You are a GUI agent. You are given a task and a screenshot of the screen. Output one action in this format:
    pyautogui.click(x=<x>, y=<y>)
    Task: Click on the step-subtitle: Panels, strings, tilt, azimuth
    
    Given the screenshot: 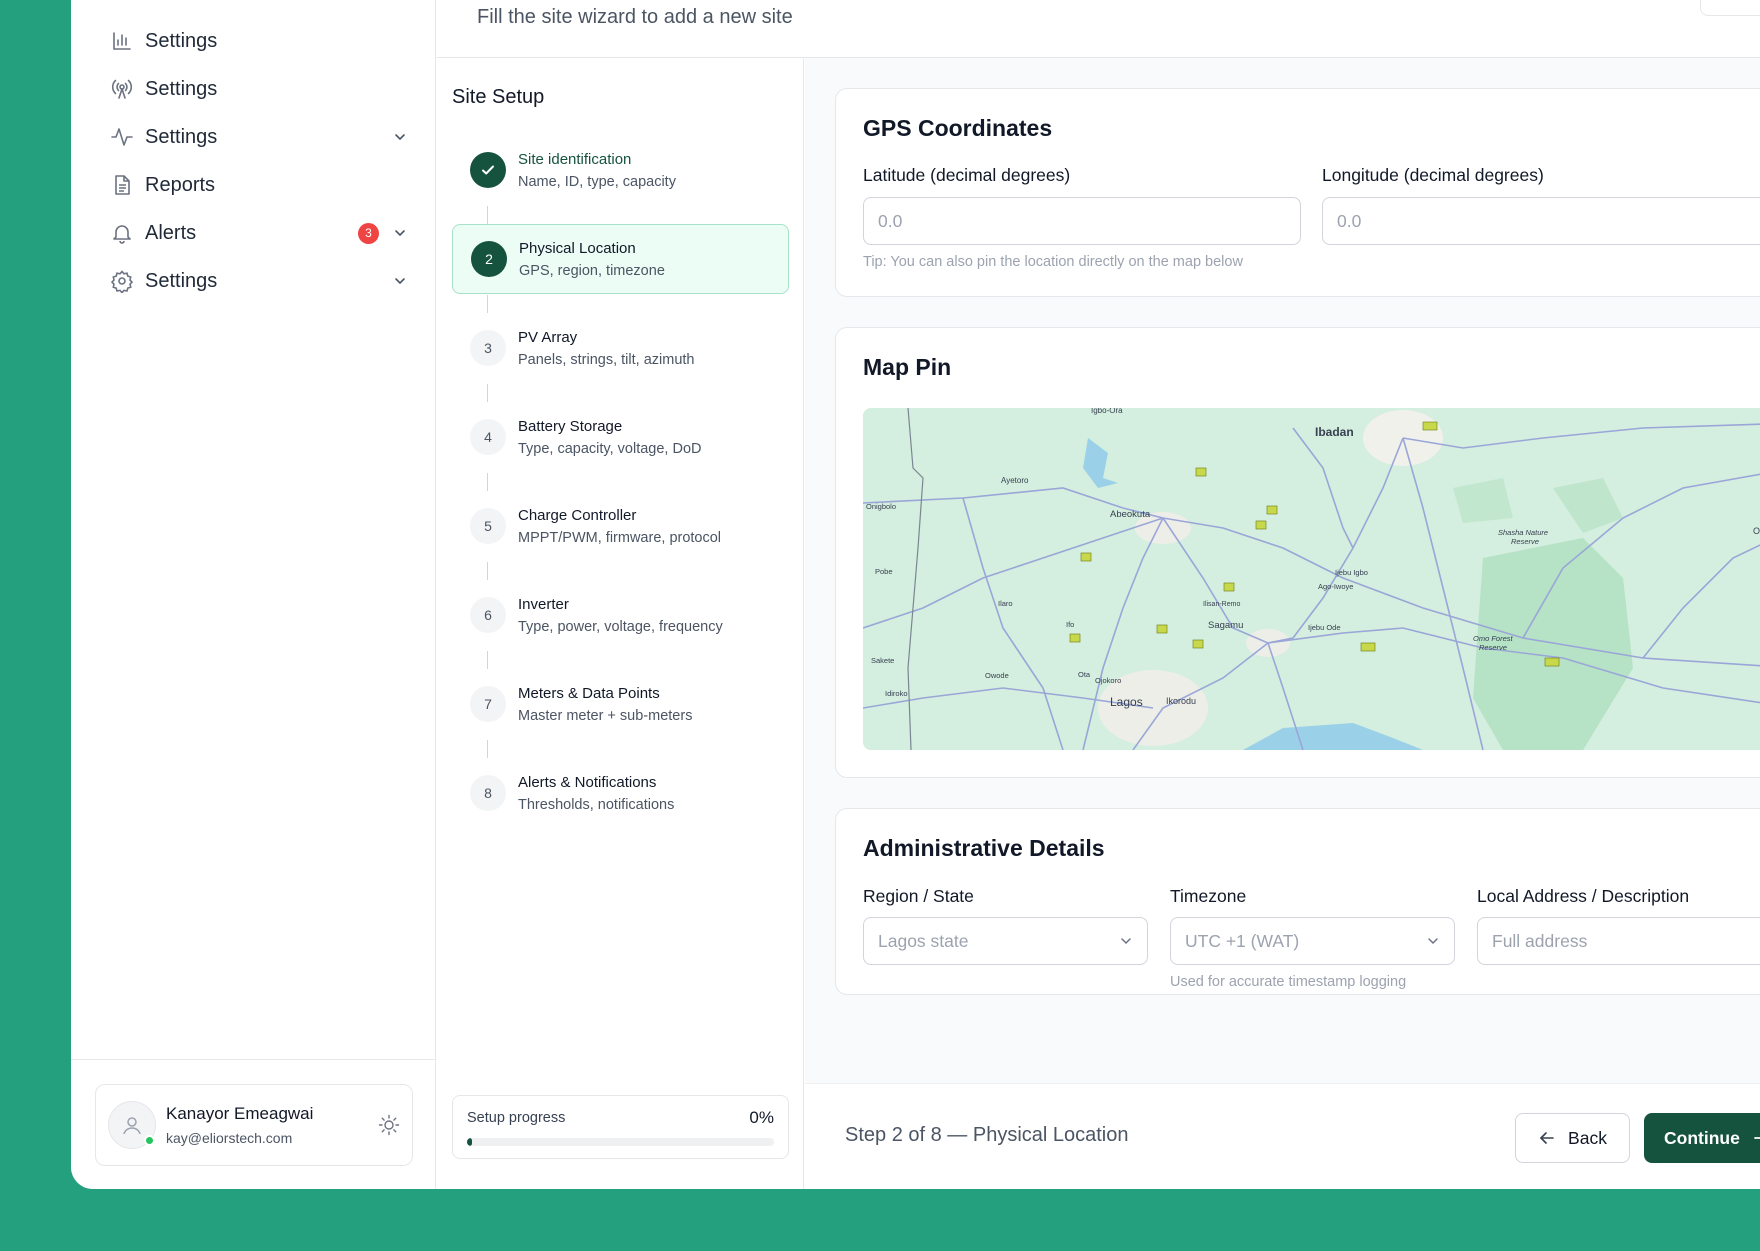 What is the action you would take?
    pyautogui.click(x=606, y=359)
    